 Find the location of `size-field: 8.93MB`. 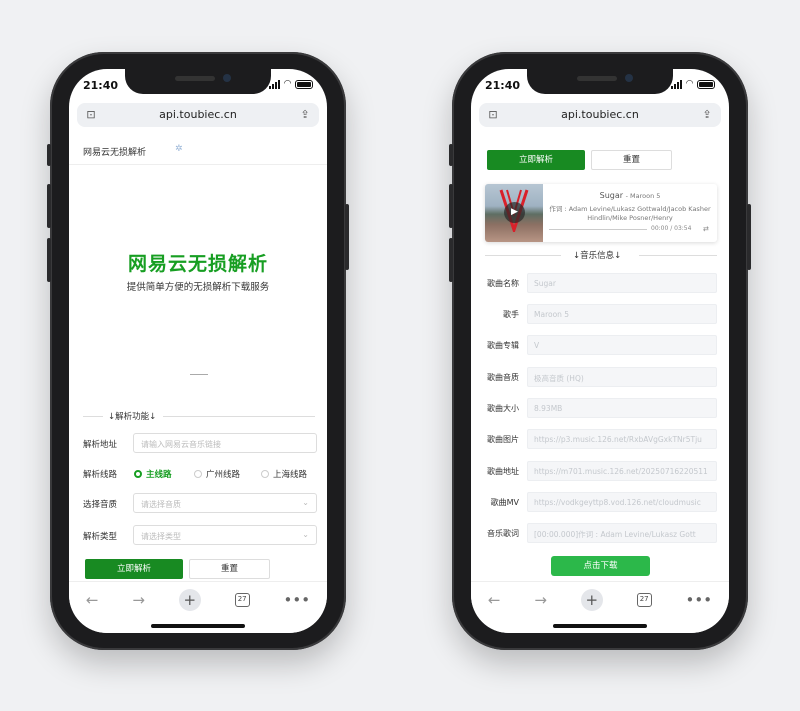

size-field: 8.93MB is located at coordinates (622, 408).